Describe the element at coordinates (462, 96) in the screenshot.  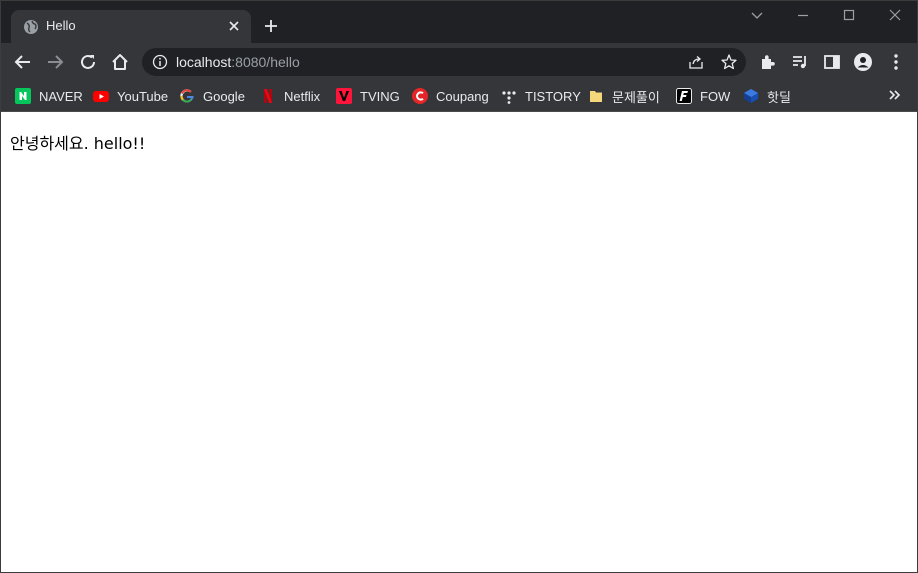
I see `bookmark-label: Coupang` at that location.